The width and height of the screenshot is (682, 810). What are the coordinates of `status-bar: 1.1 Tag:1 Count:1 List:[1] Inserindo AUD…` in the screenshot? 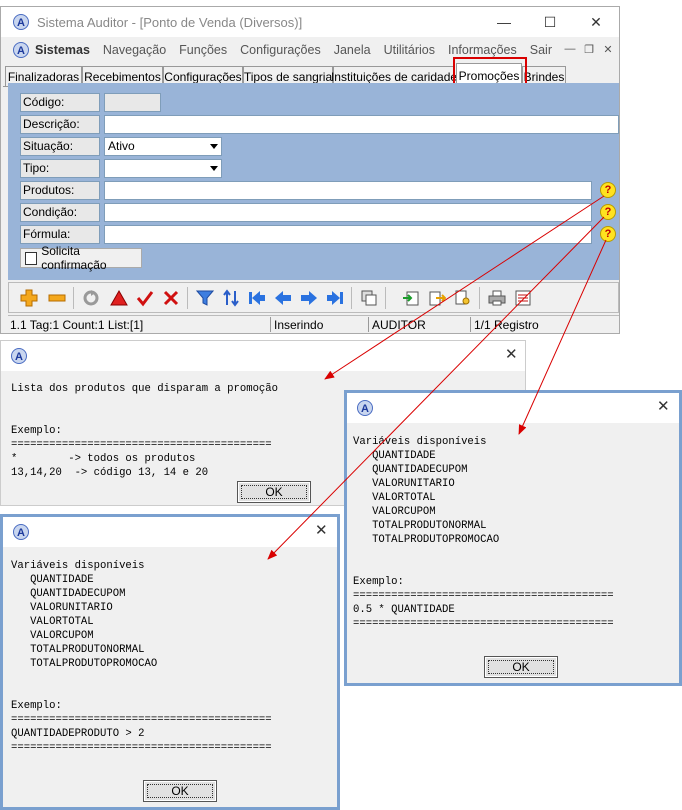 It's located at (313, 324).